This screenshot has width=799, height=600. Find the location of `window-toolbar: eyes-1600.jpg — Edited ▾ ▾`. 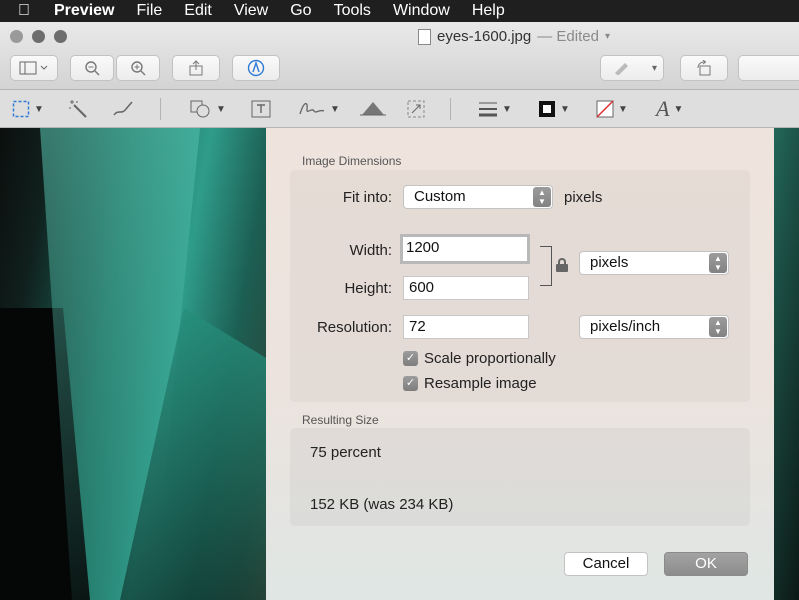

window-toolbar: eyes-1600.jpg — Edited ▾ ▾ is located at coordinates (399, 56).